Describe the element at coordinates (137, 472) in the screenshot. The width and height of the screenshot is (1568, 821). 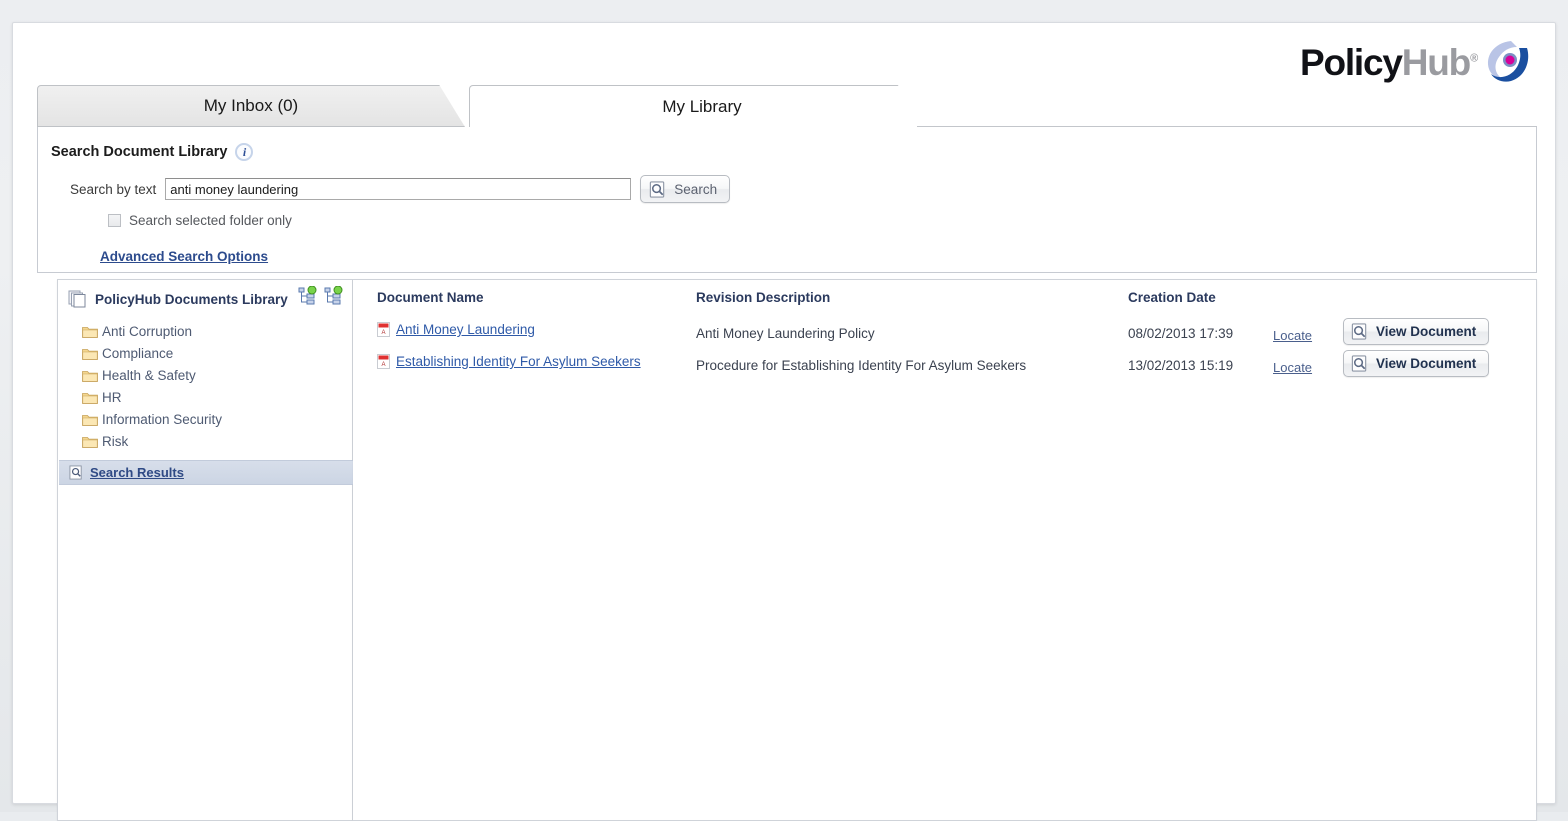
I see `search-results-label: Search Results` at that location.